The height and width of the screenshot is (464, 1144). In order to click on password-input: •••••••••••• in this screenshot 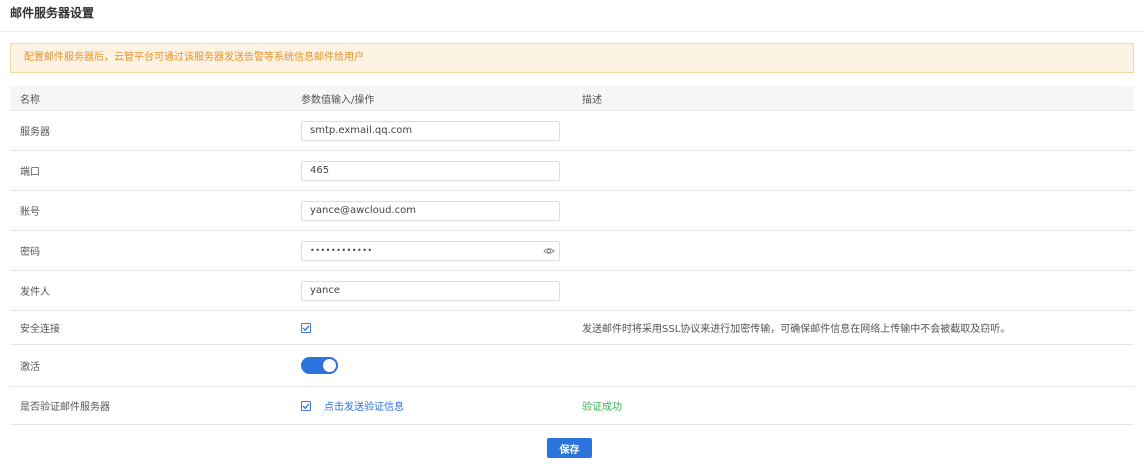, I will do `click(430, 250)`.